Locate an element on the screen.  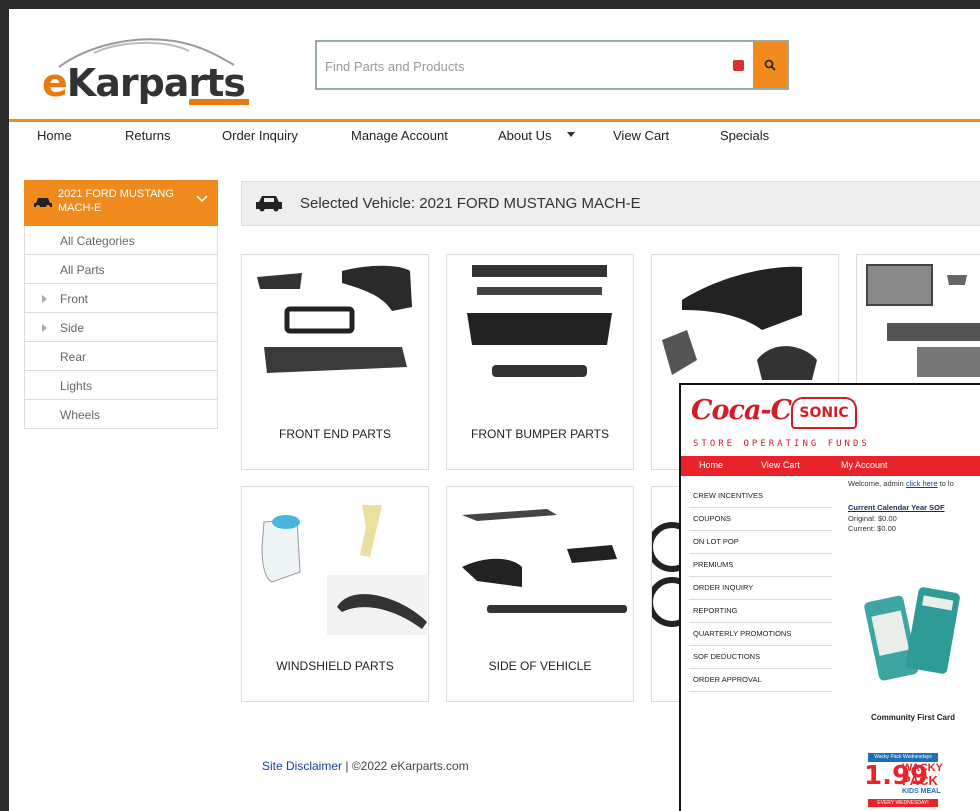
welcome-tail: to lo is located at coordinates (945, 483).